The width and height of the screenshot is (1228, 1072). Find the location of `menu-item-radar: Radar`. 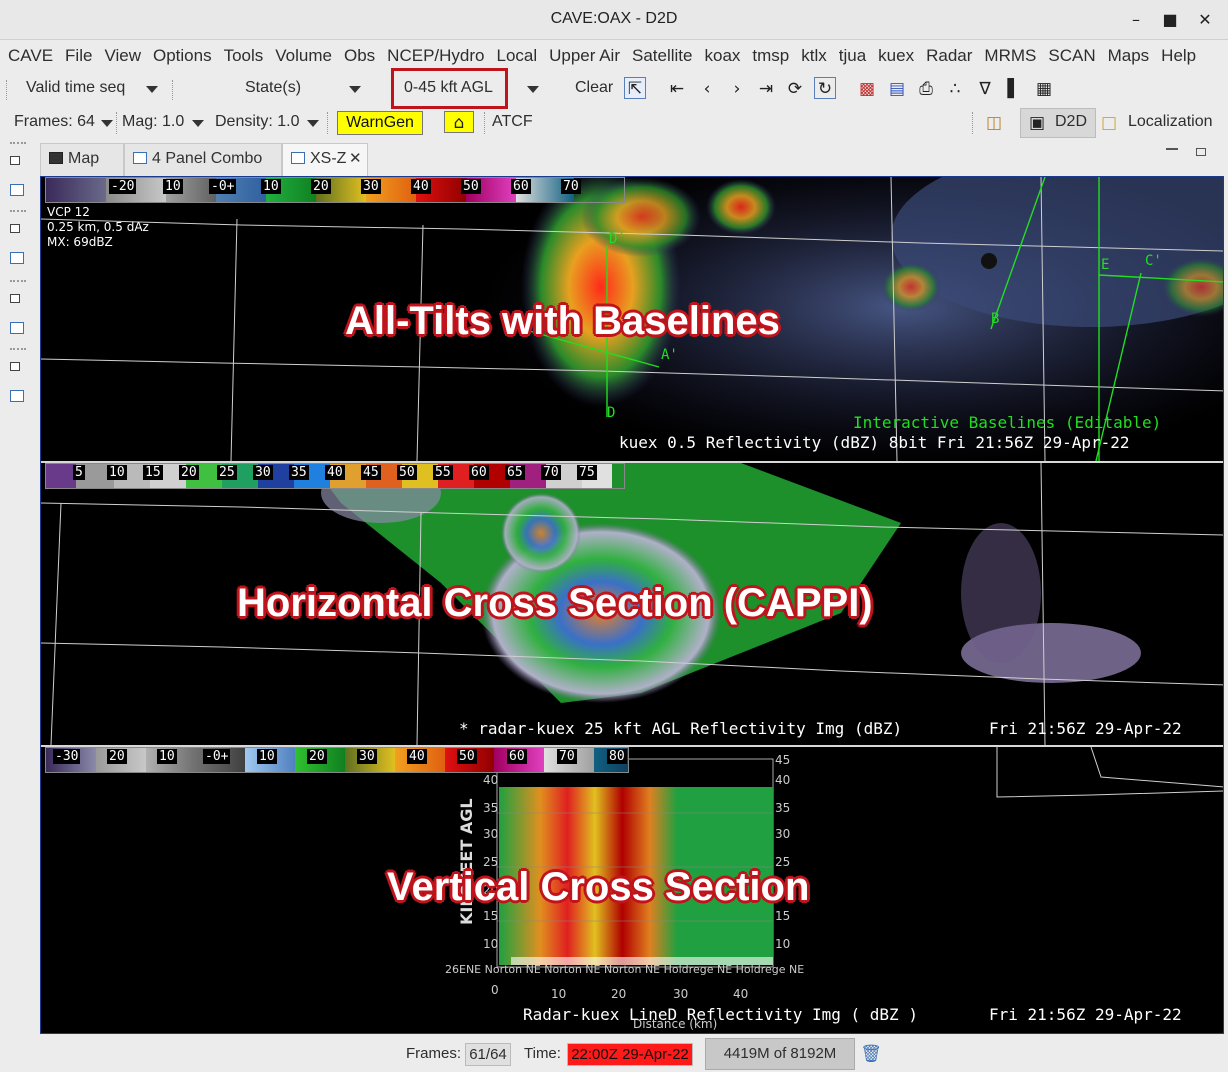

menu-item-radar: Radar is located at coordinates (949, 56).